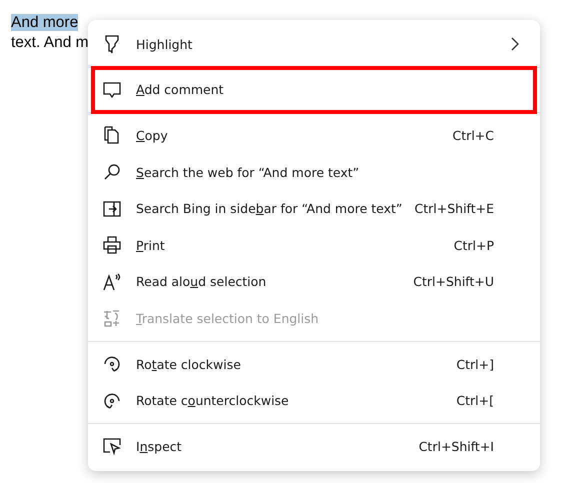  Describe the element at coordinates (112, 90) in the screenshot. I see `comment-icon` at that location.